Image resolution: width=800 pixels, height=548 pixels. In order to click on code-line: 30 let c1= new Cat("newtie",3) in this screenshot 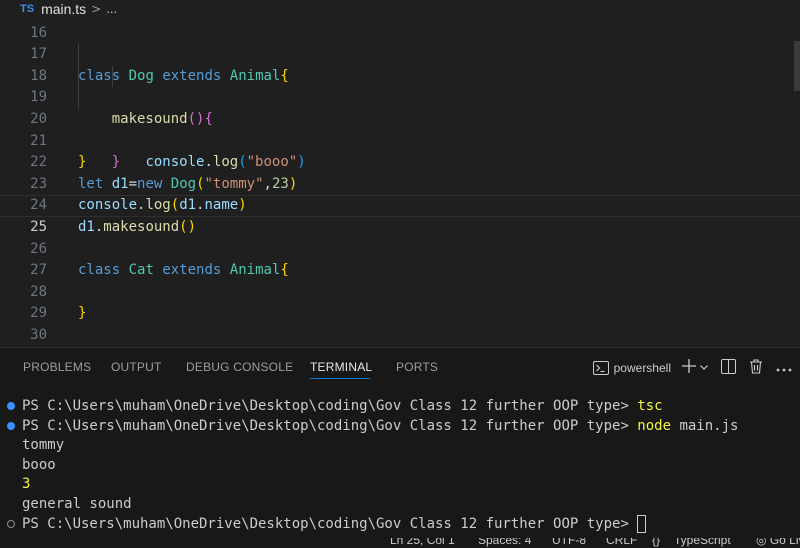, I will do `click(400, 323)`.